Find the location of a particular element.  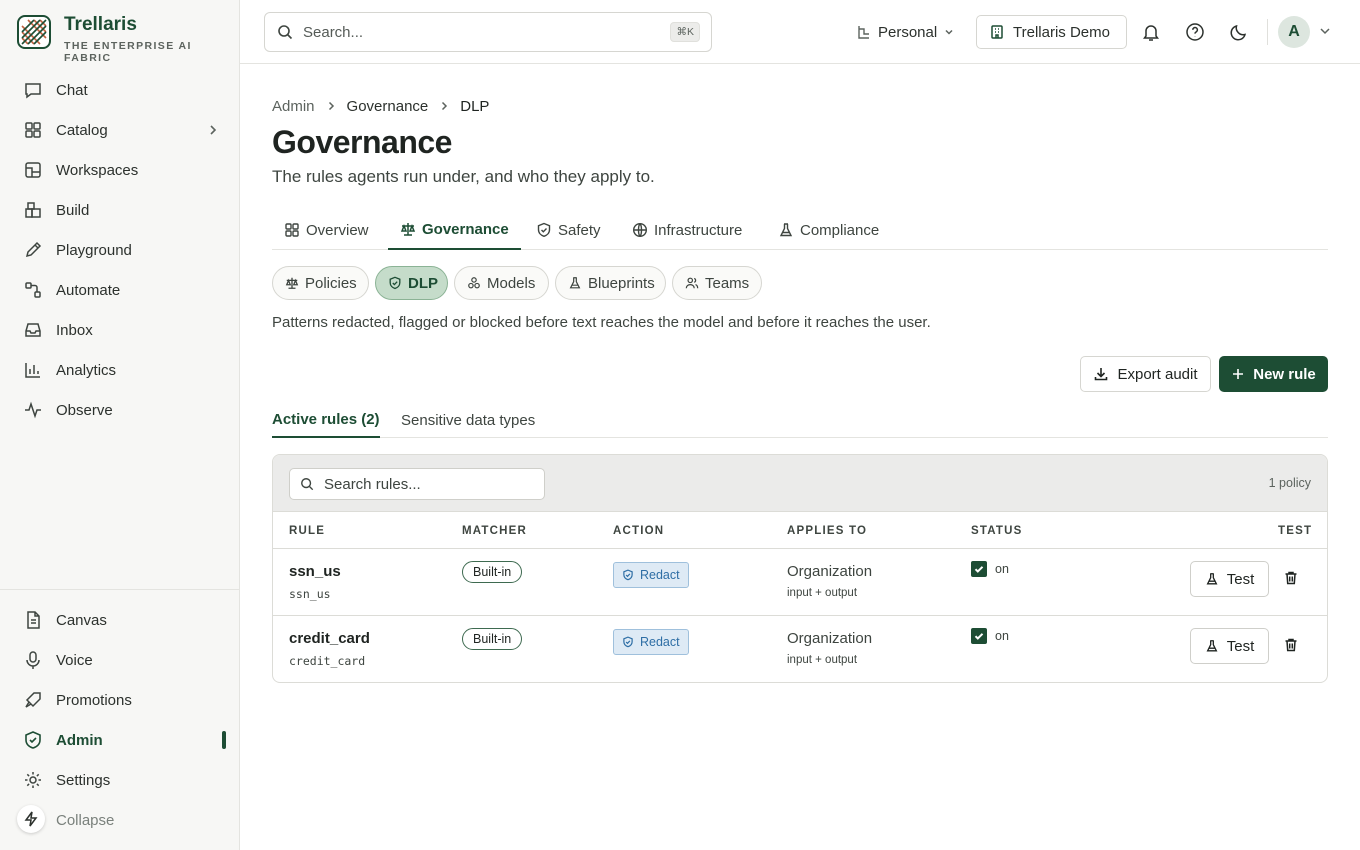

sidebar-item-build: Build is located at coordinates (121, 210).